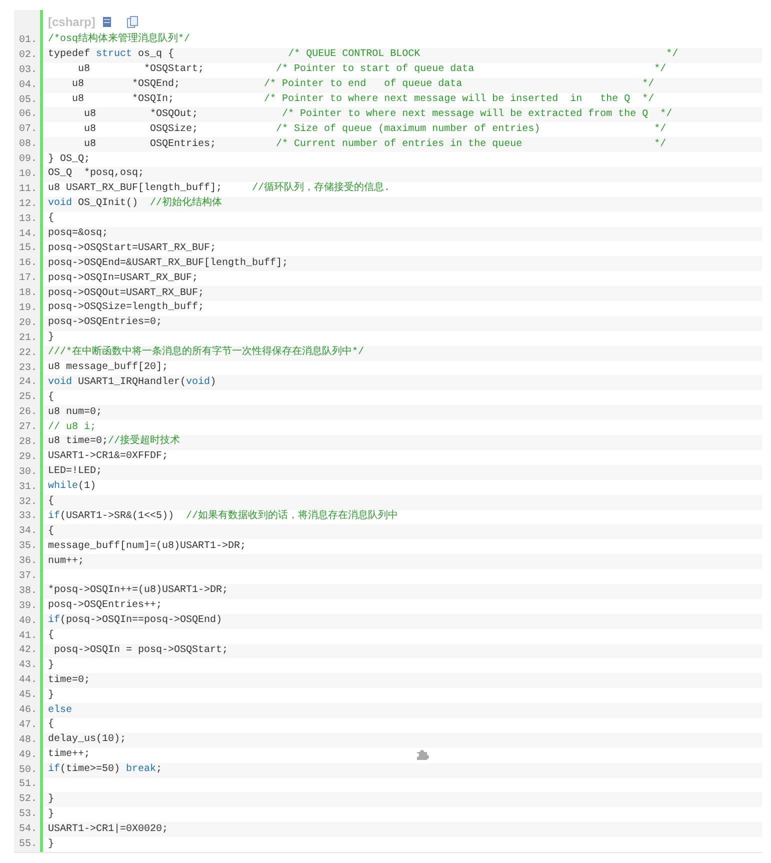 Image resolution: width=771 pixels, height=863 pixels. What do you see at coordinates (96, 174) in the screenshot?
I see `code-line: OS_Q *posq,osq;` at bounding box center [96, 174].